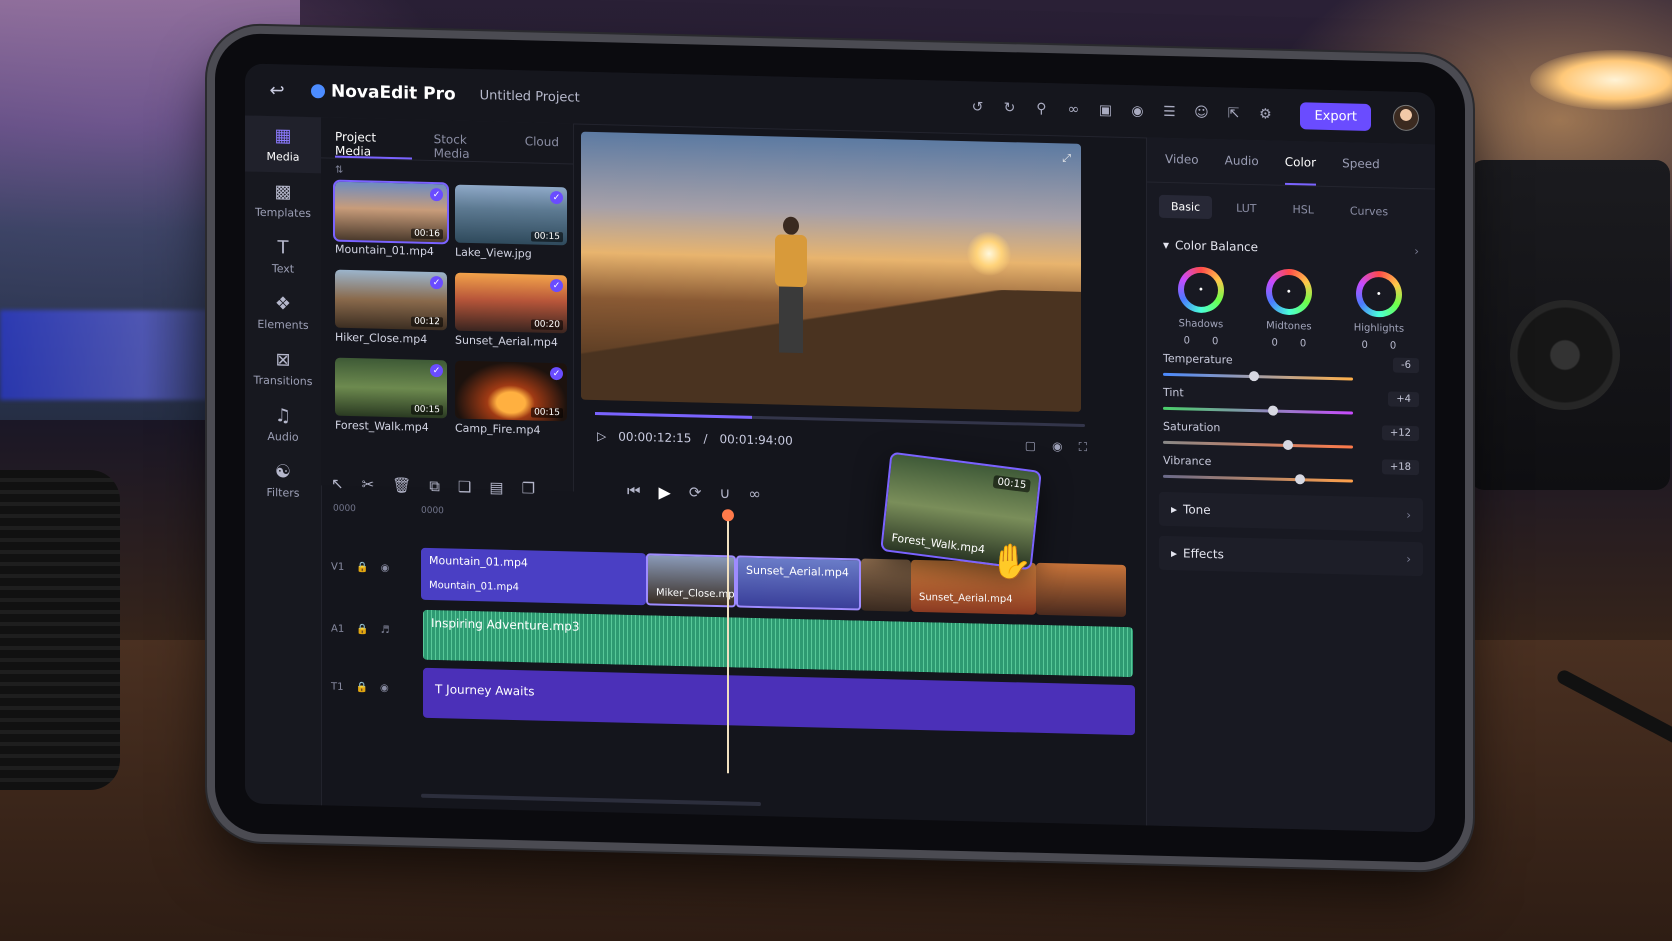 Image resolution: width=1672 pixels, height=941 pixels. I want to click on select-tool-icon: ↖, so click(337, 484).